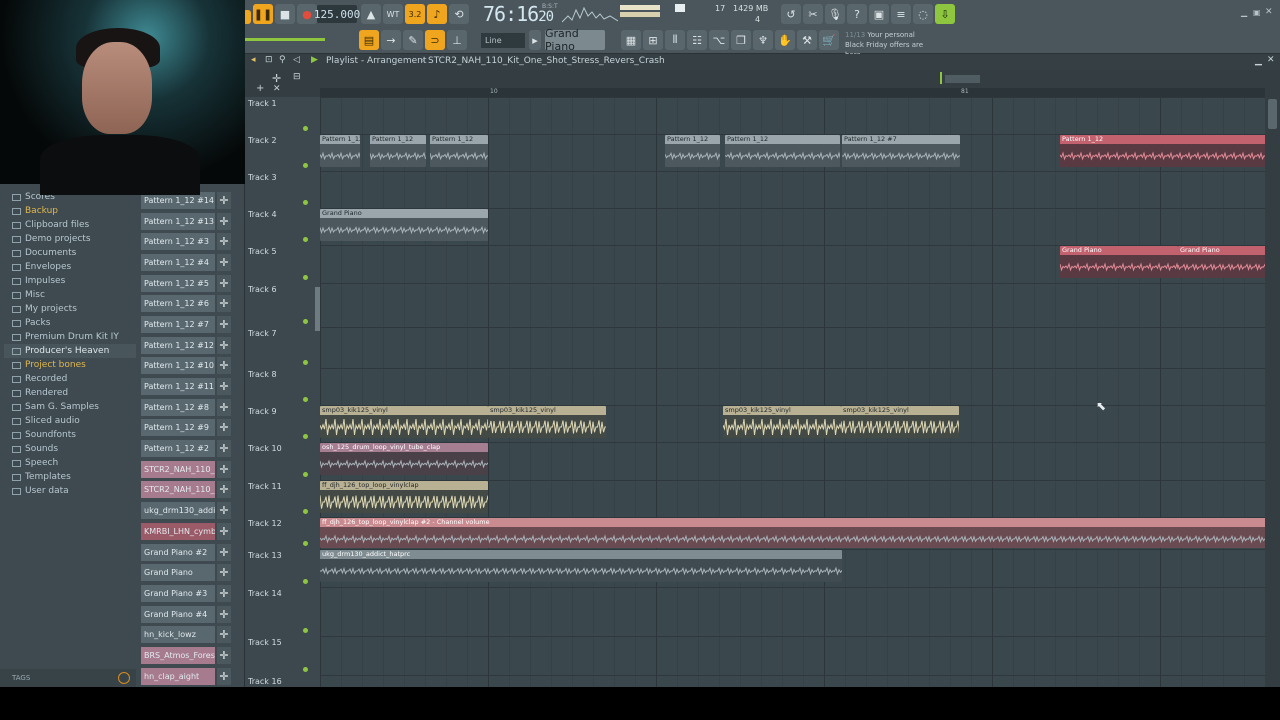 The image size is (1280, 720). Describe the element at coordinates (415, 14) in the screenshot. I see `countdown-icon: 3.2` at that location.